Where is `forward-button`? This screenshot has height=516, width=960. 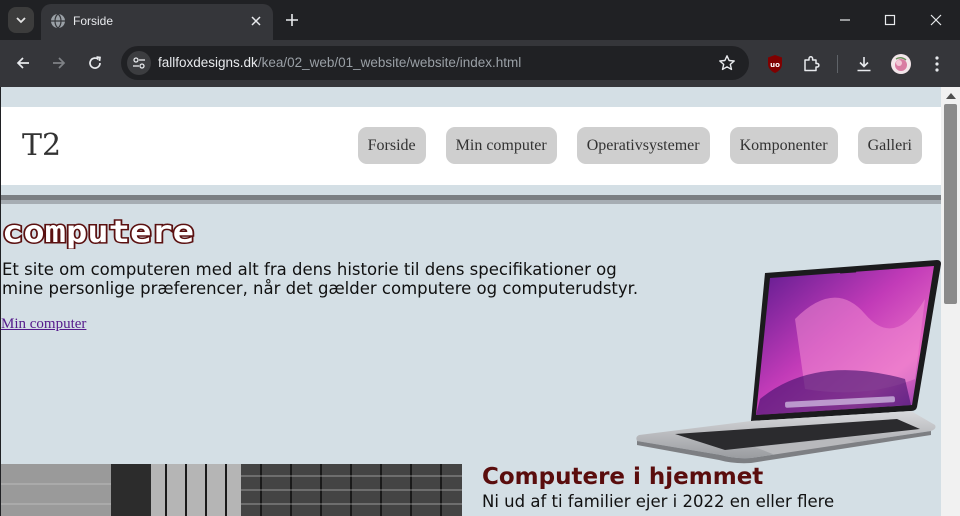 forward-button is located at coordinates (59, 63).